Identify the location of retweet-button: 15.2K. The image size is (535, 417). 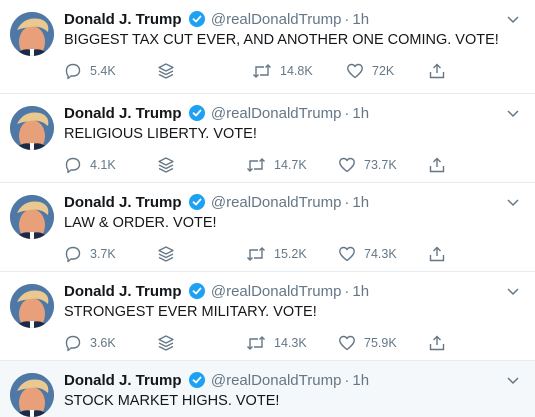
(276, 254).